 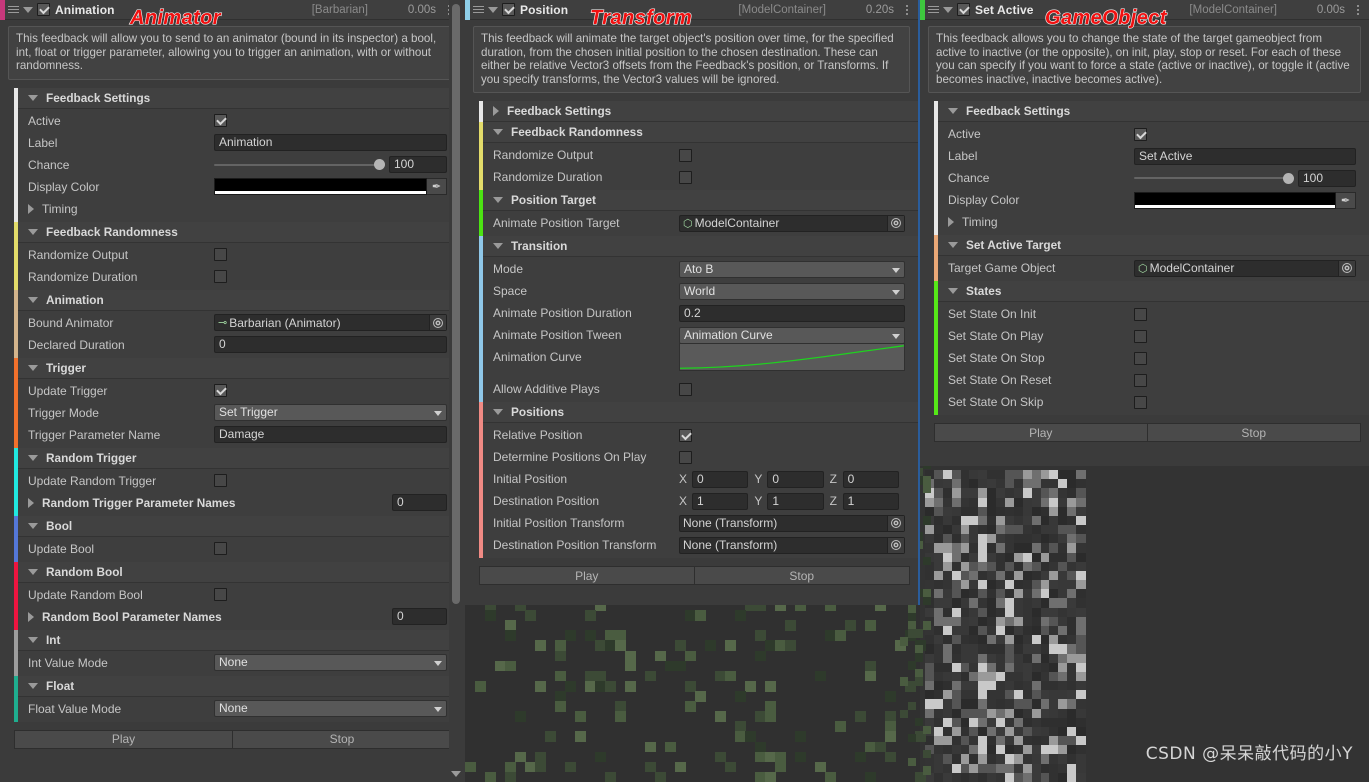 I want to click on axis-input-x: 1, so click(x=720, y=501).